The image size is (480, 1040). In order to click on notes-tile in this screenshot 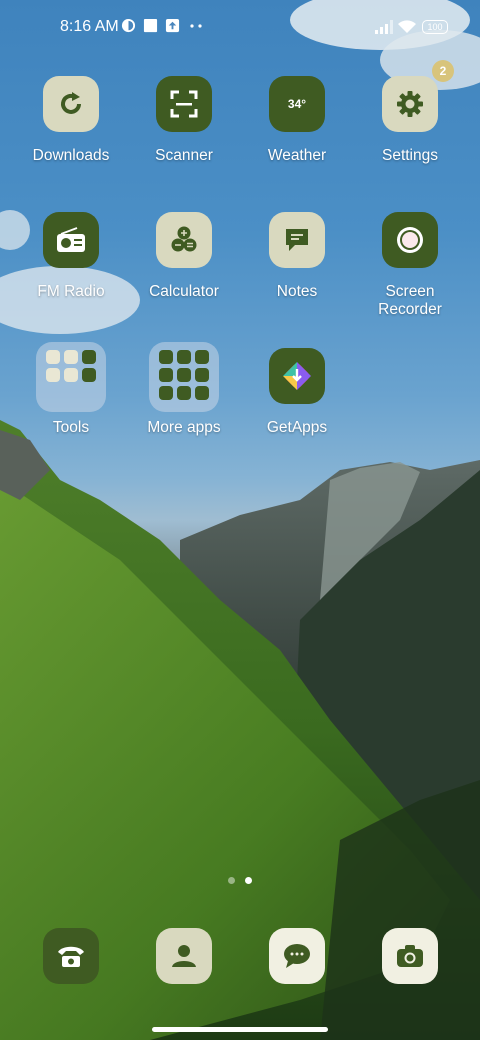, I will do `click(297, 240)`.